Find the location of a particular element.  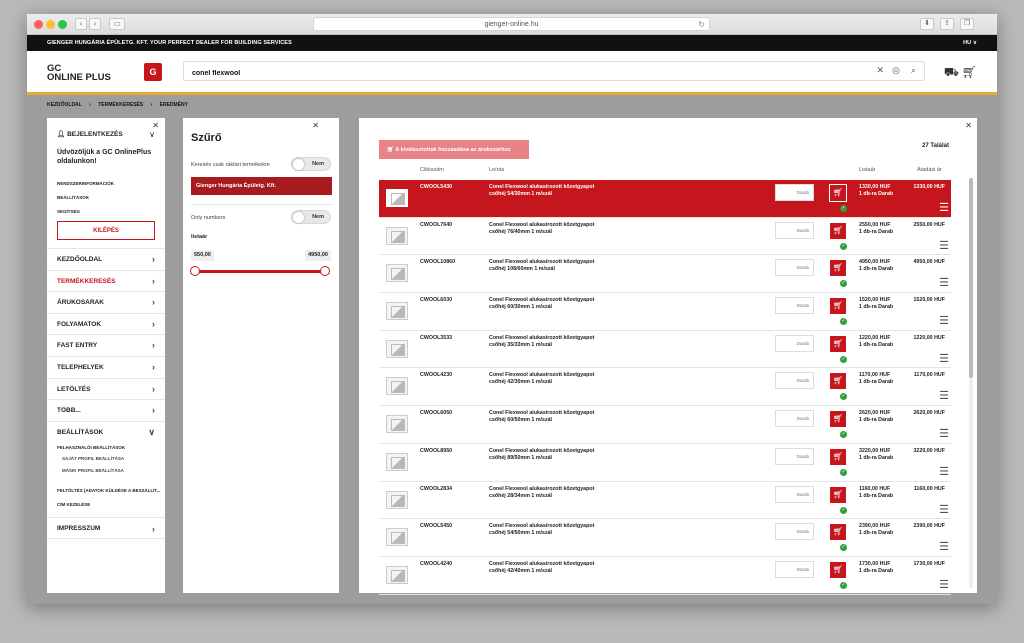

chevron-right-icon: › is located at coordinates (95, 24).